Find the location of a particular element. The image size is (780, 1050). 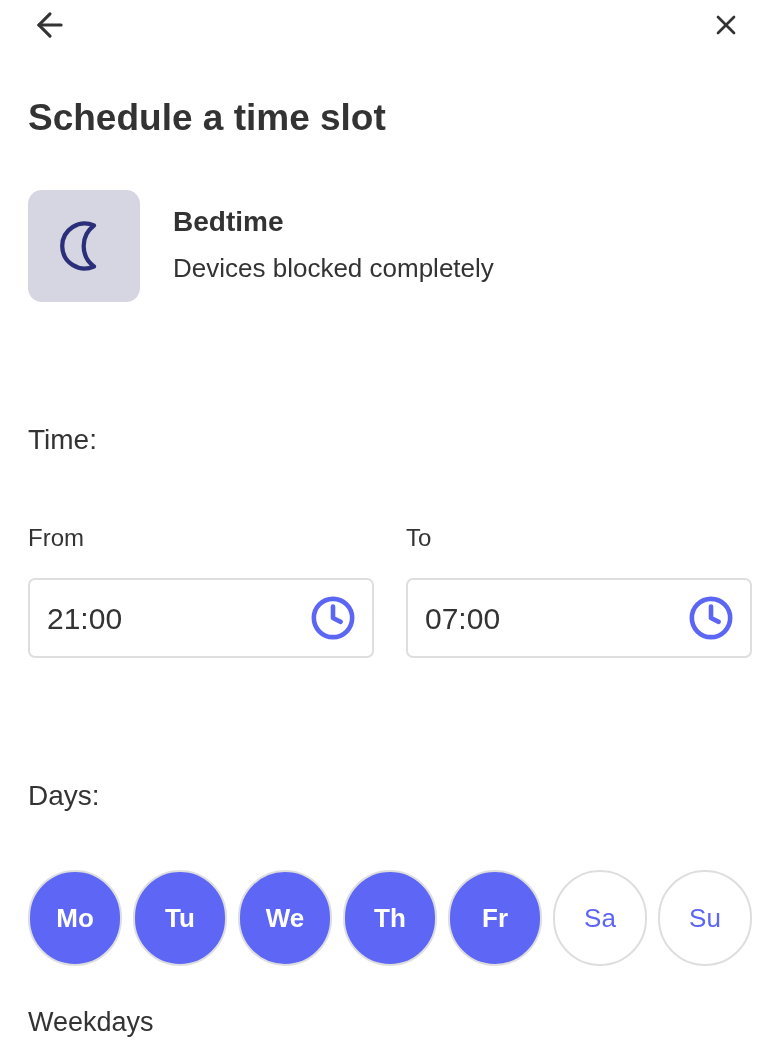

day-toggle: Tu is located at coordinates (180, 918).